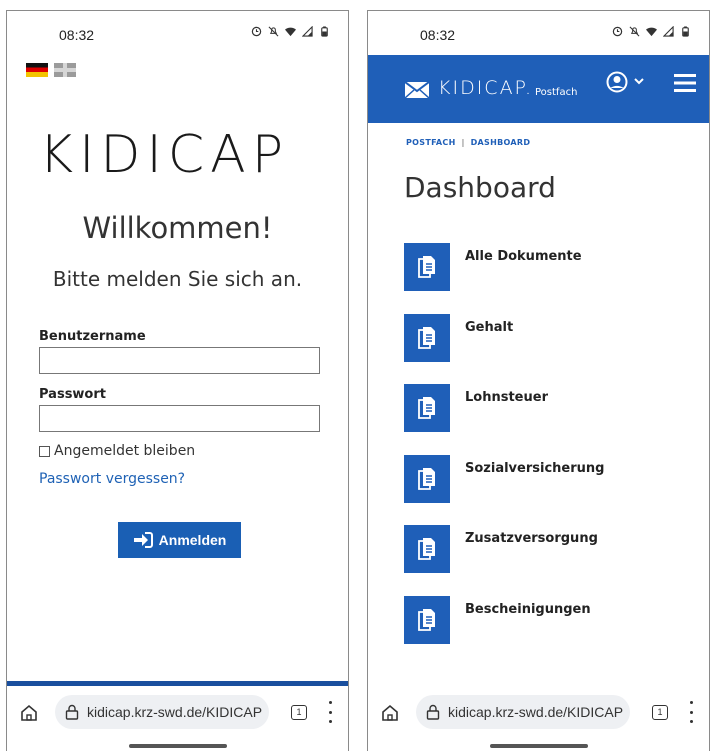 This screenshot has width=711, height=751. What do you see at coordinates (92, 336) in the screenshot?
I see `username-label: Benutzername` at bounding box center [92, 336].